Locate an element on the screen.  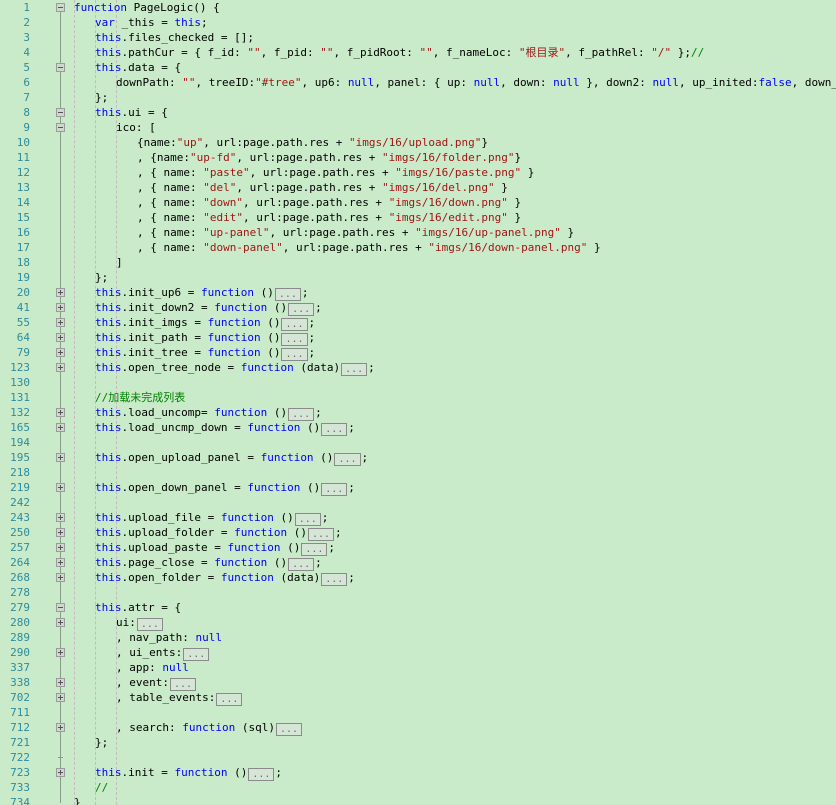
code-text: this.files_checked = []; is located at coordinates (174, 37).